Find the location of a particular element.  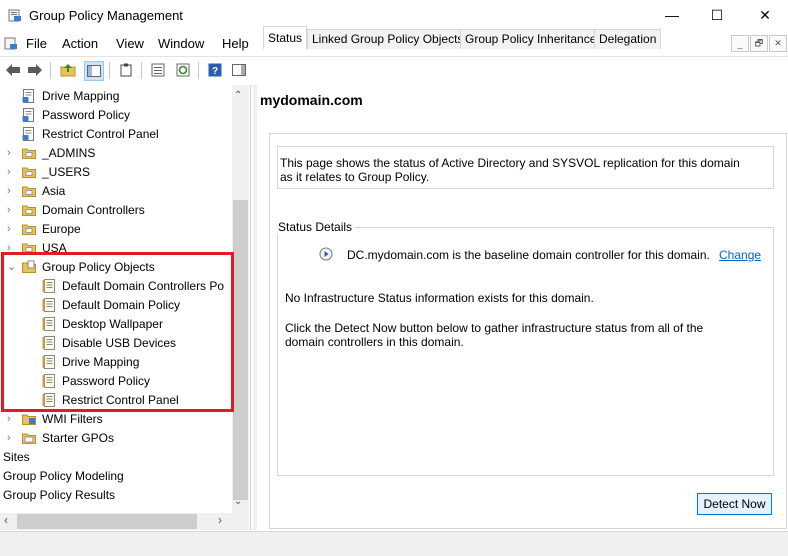

tab-linked-gpos: Linked Group Policy Objects is located at coordinates (388, 39).